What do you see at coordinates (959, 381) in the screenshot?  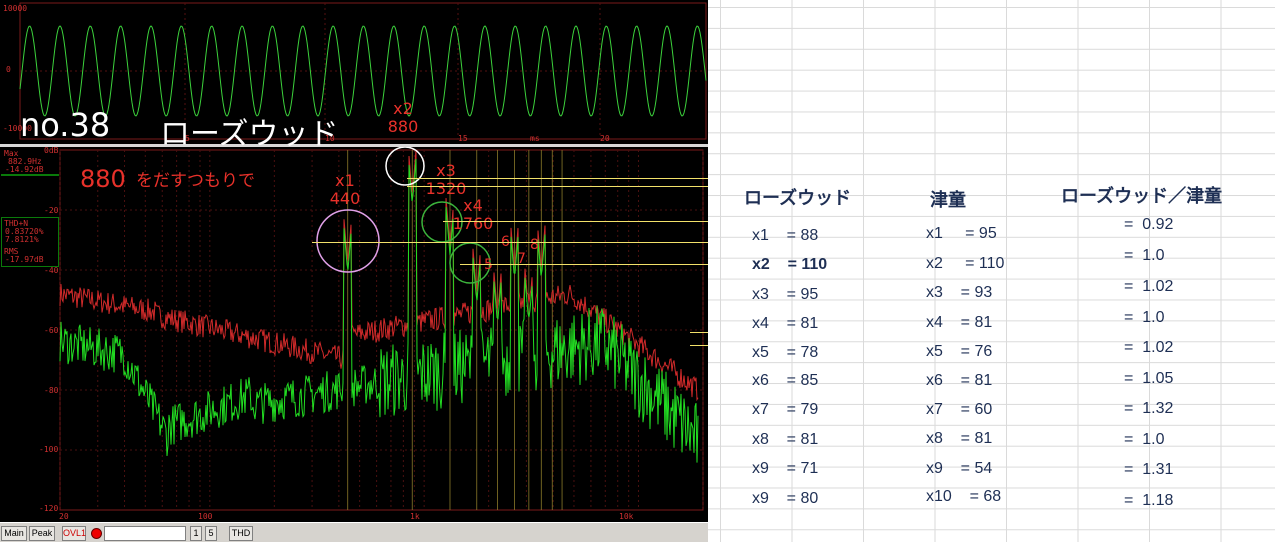 I see `col2-cell: x6 = 81` at bounding box center [959, 381].